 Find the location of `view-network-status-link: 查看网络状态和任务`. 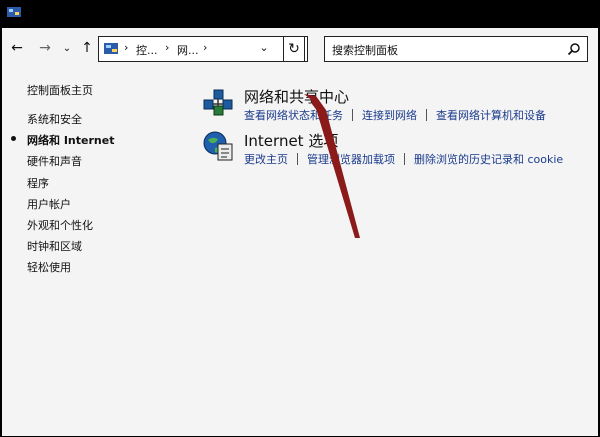

view-network-status-link: 查看网络状态和任务 is located at coordinates (293, 115).